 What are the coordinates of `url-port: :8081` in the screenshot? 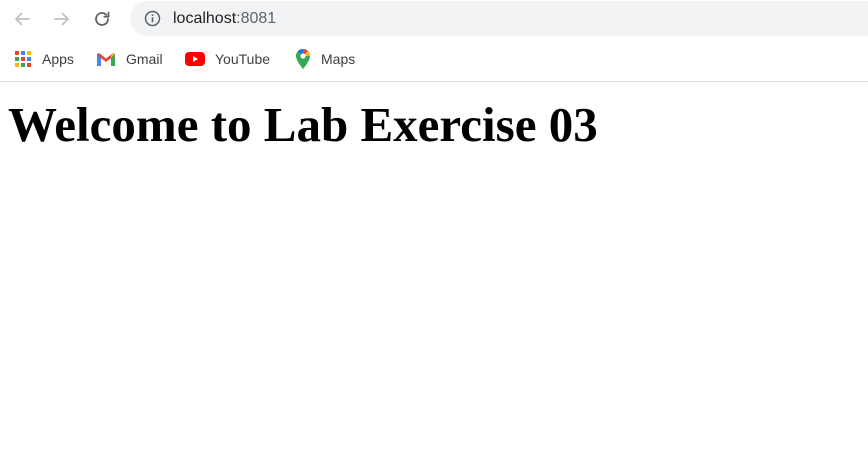 It's located at (256, 18).